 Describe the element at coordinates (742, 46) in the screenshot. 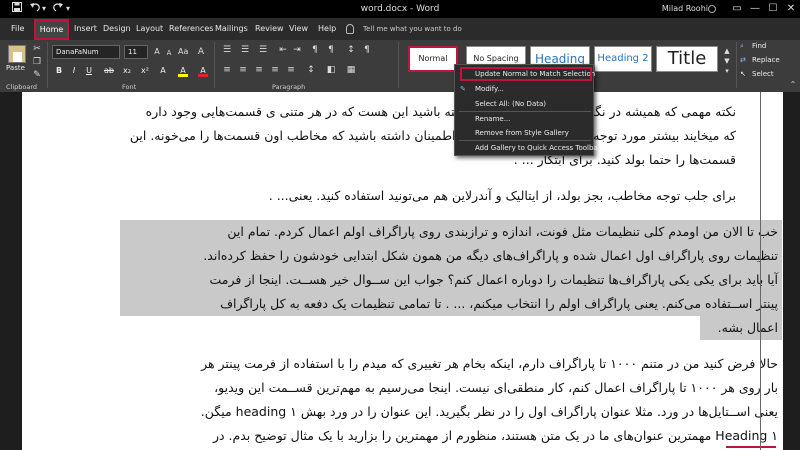

I see `find-icon: ⌕` at that location.